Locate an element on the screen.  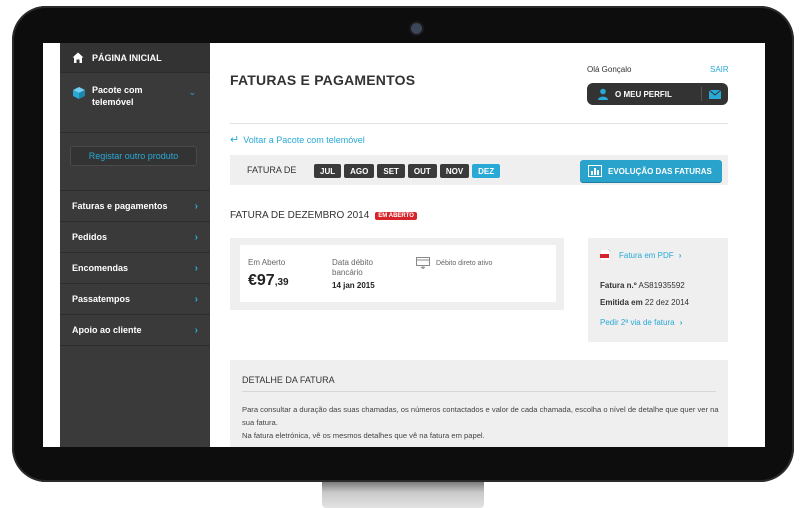
messages-button is located at coordinates (715, 94).